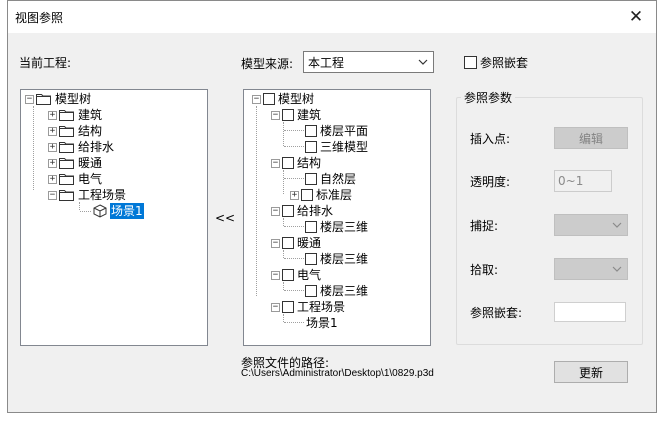 The width and height of the screenshot is (663, 421). I want to click on model-source-select: 本工程, so click(368, 62).